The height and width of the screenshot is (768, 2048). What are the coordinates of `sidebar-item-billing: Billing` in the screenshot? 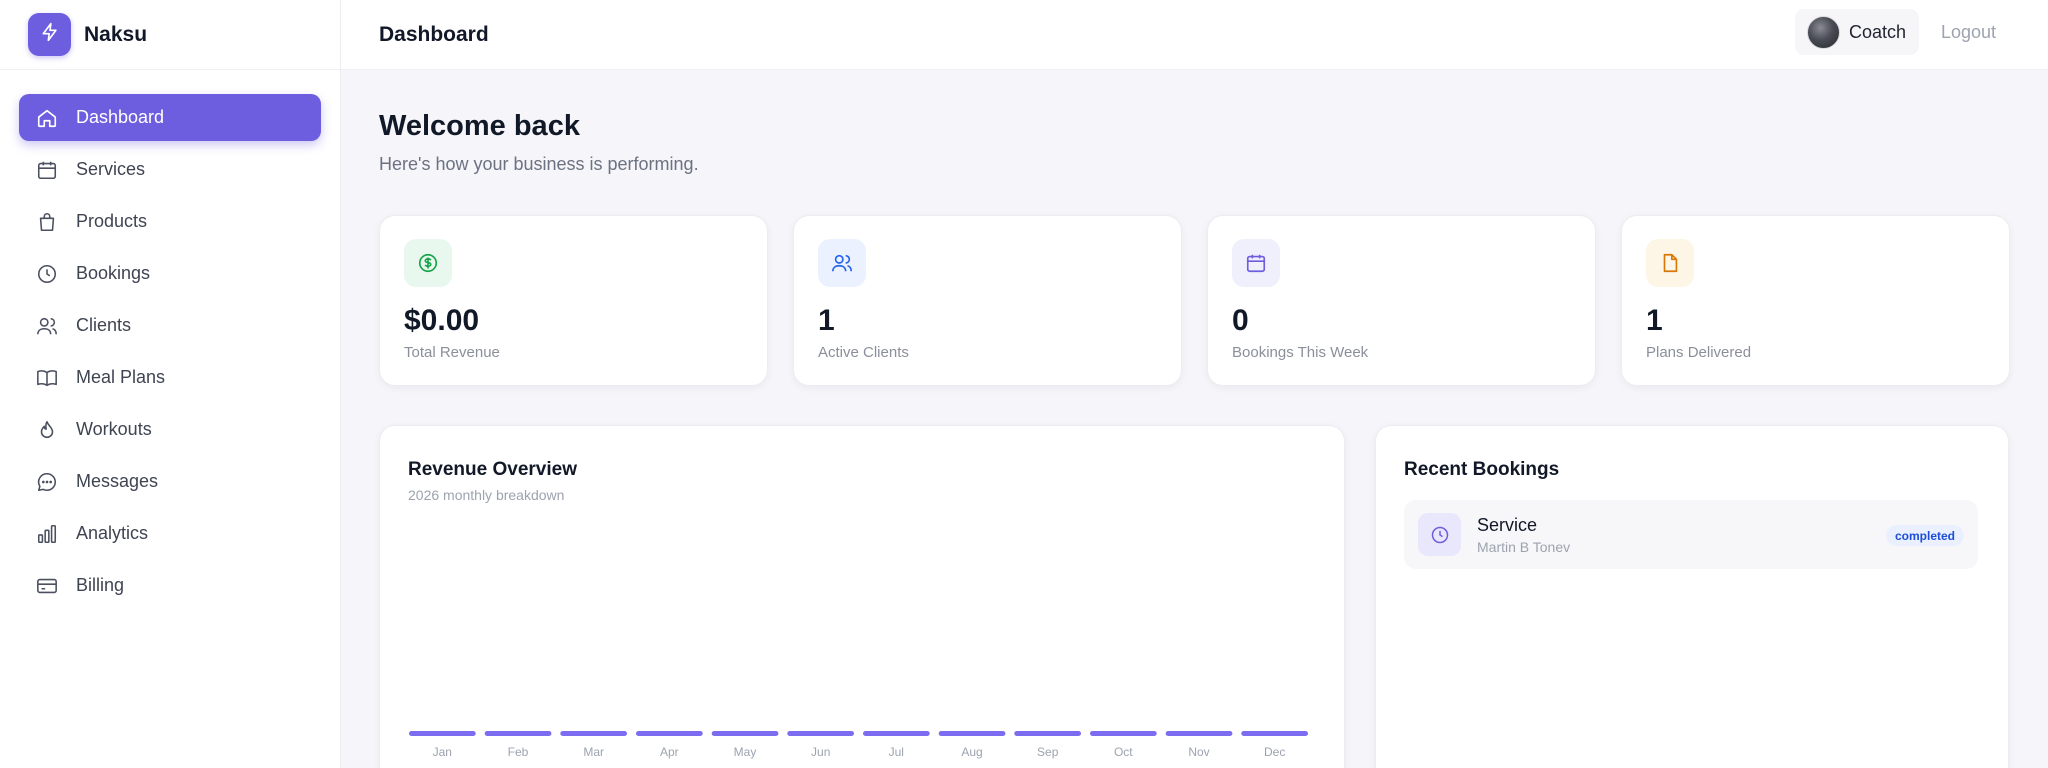 It's located at (170, 585).